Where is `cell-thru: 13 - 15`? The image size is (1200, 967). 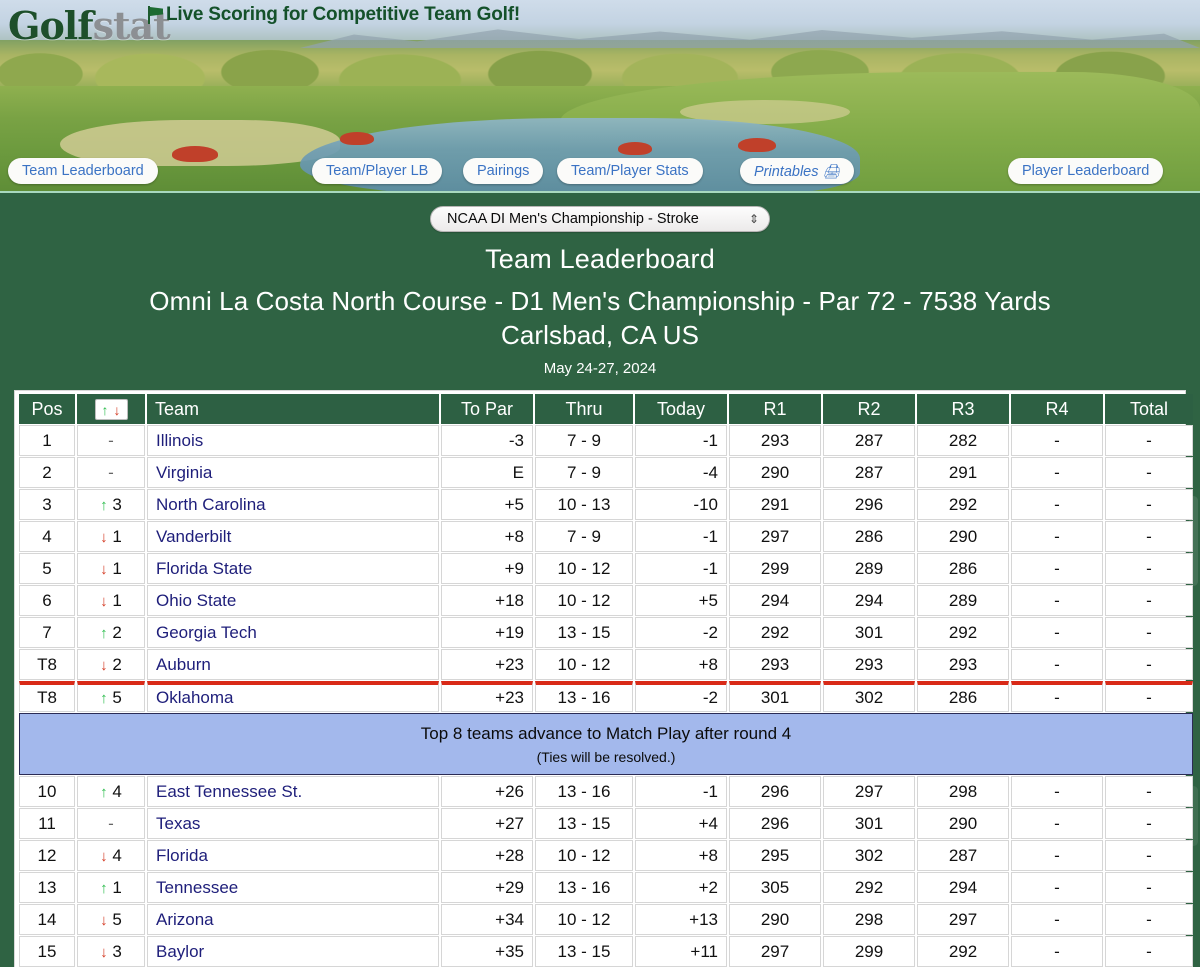 cell-thru: 13 - 15 is located at coordinates (584, 632).